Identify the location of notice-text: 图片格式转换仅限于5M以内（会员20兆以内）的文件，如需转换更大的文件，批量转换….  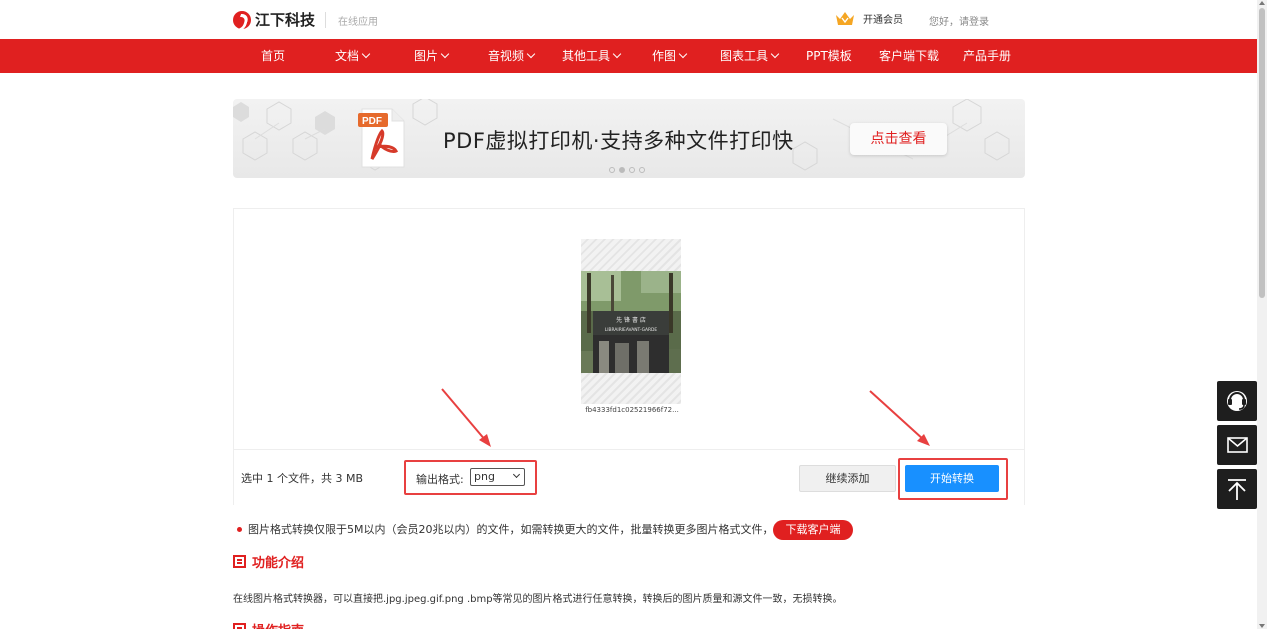
(516, 529).